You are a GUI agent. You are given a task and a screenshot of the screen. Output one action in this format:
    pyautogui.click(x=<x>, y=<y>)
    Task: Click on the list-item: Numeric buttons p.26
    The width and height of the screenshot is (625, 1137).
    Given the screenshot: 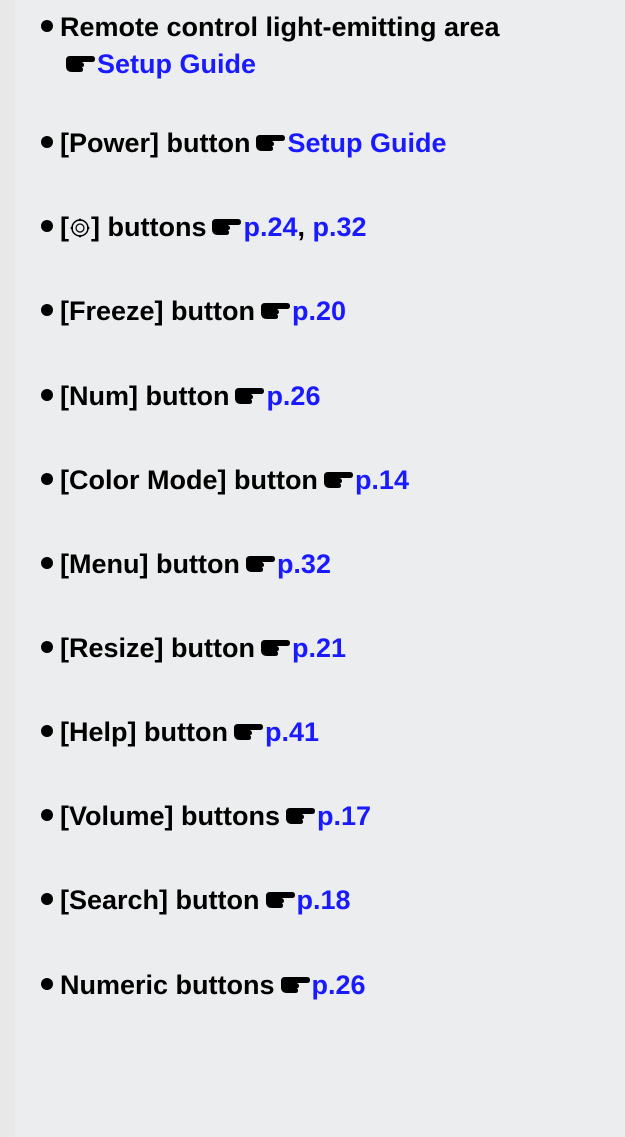 What is the action you would take?
    pyautogui.click(x=331, y=985)
    